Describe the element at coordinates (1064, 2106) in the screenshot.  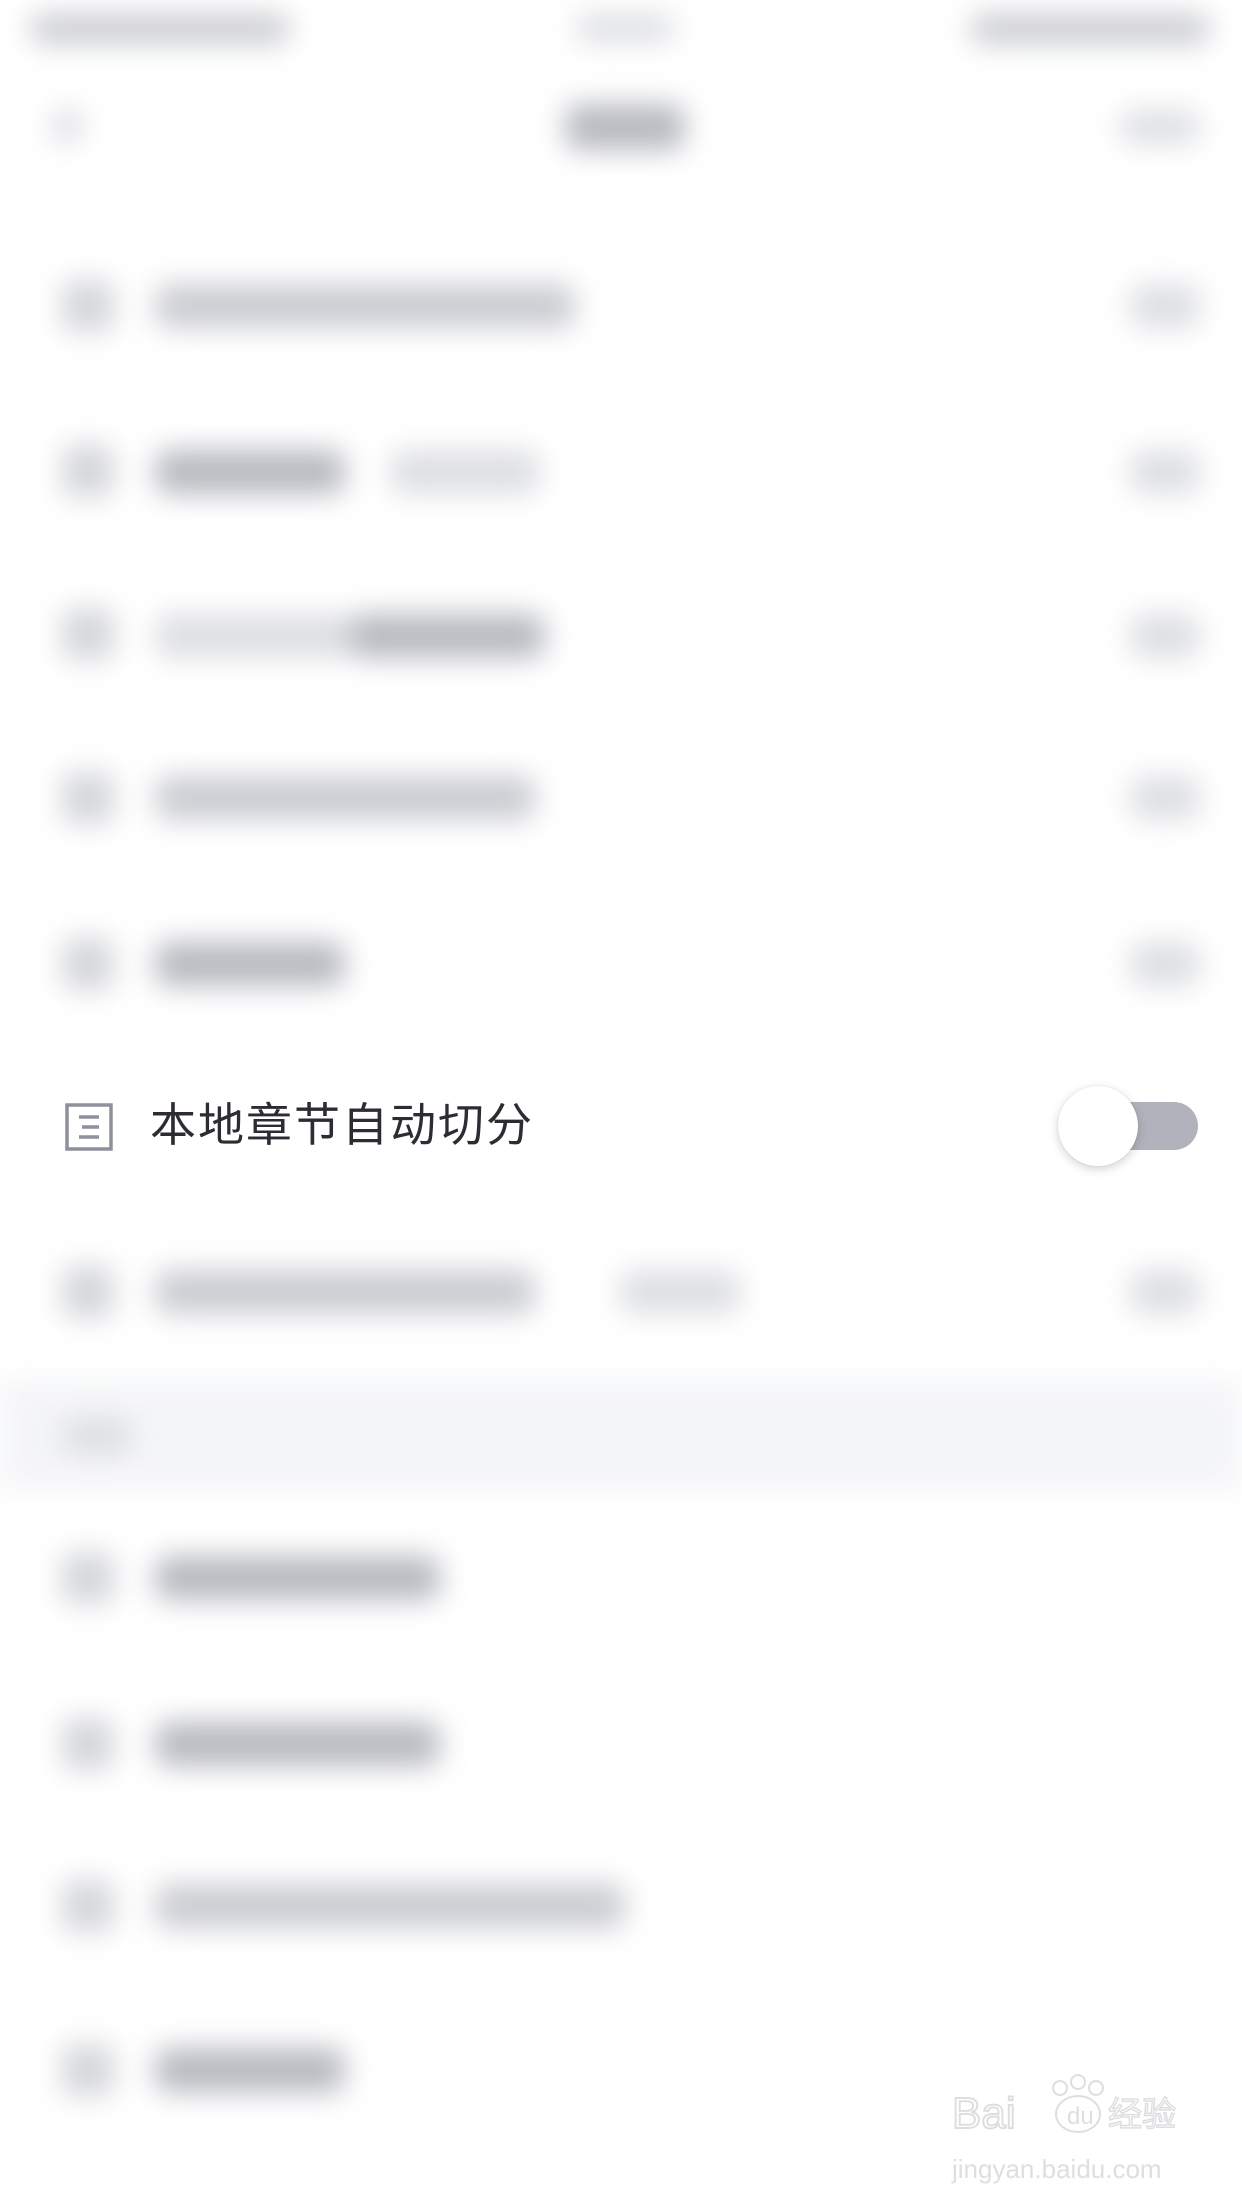
I see `baidu-paw-icon: Bai du 经验` at that location.